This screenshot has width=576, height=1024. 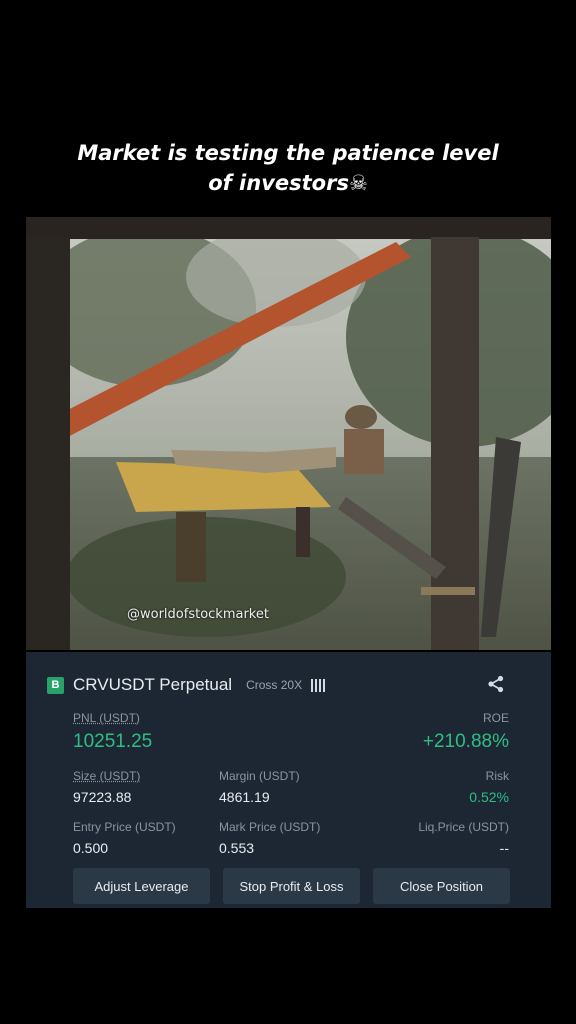 I want to click on stop-profit-loss-button: Stop Profit & Loss, so click(x=291, y=886).